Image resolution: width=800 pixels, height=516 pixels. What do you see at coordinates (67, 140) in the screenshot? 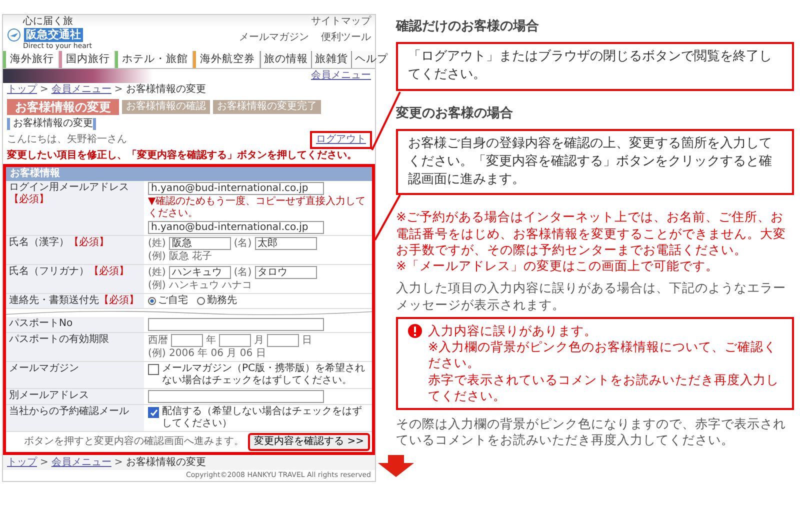
I see `greeting-text: こんにちは、矢野裕一さん` at bounding box center [67, 140].